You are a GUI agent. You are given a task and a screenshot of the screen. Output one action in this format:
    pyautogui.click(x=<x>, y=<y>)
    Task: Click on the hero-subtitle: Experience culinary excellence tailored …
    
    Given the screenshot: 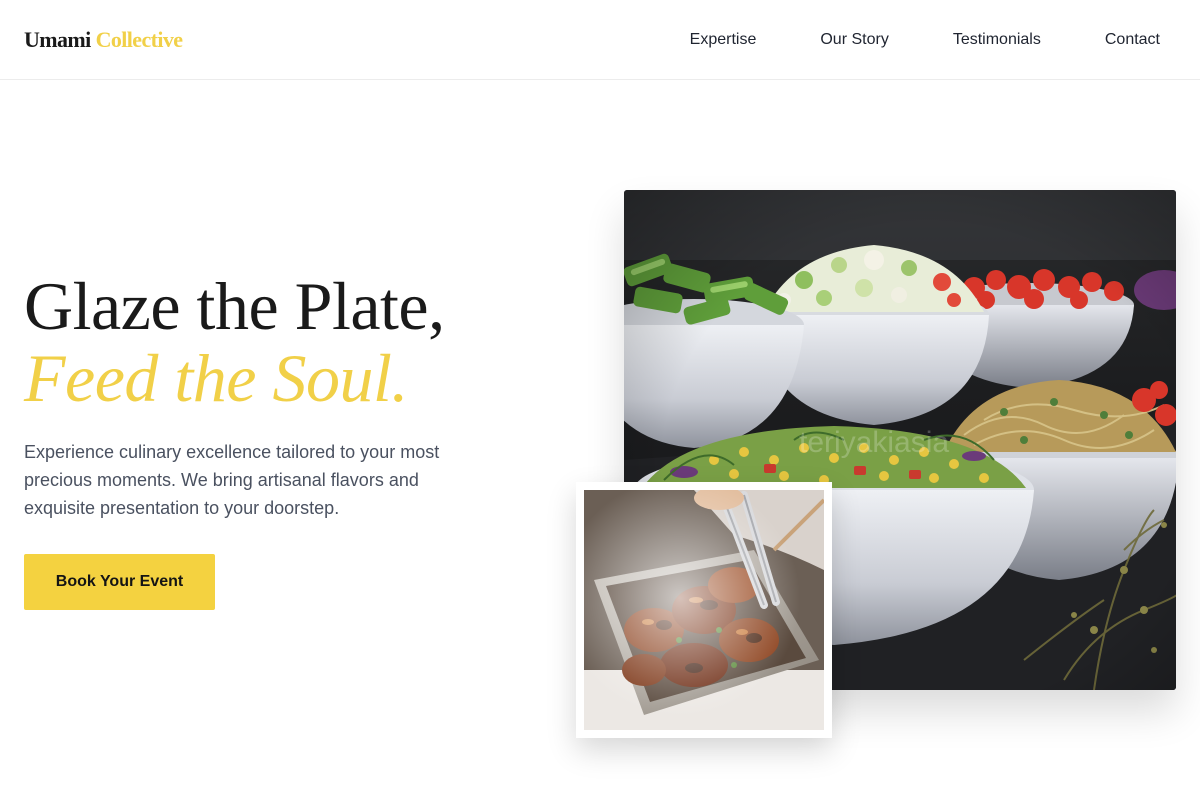 What is the action you would take?
    pyautogui.click(x=232, y=480)
    